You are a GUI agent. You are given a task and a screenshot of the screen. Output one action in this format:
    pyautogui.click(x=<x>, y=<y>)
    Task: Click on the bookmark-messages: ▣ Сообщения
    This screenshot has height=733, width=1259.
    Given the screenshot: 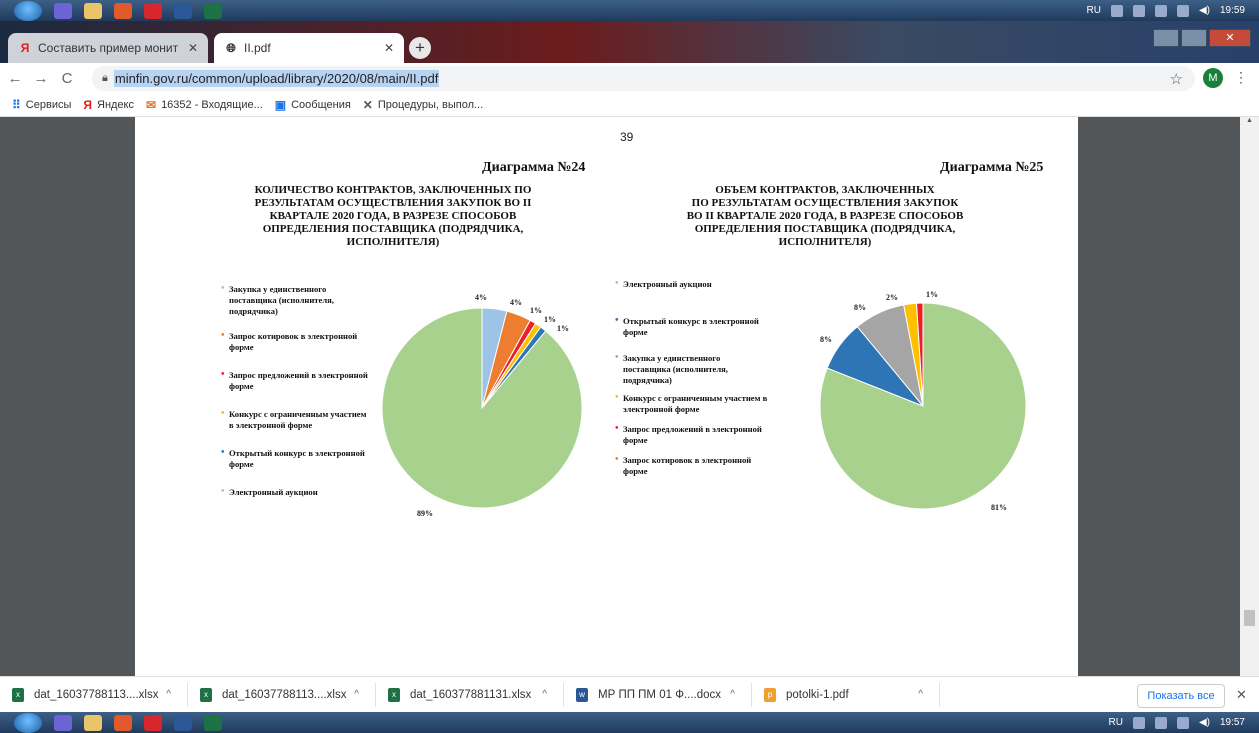 What is the action you would take?
    pyautogui.click(x=313, y=105)
    